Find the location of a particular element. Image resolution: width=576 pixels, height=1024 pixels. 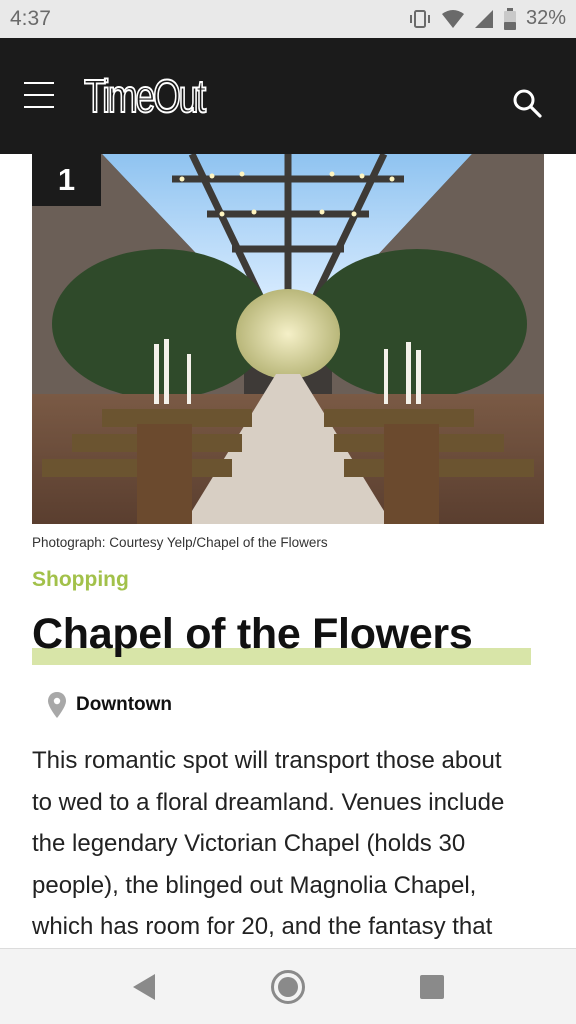

timeout-logo: TimeOut is located at coordinates (160, 96).